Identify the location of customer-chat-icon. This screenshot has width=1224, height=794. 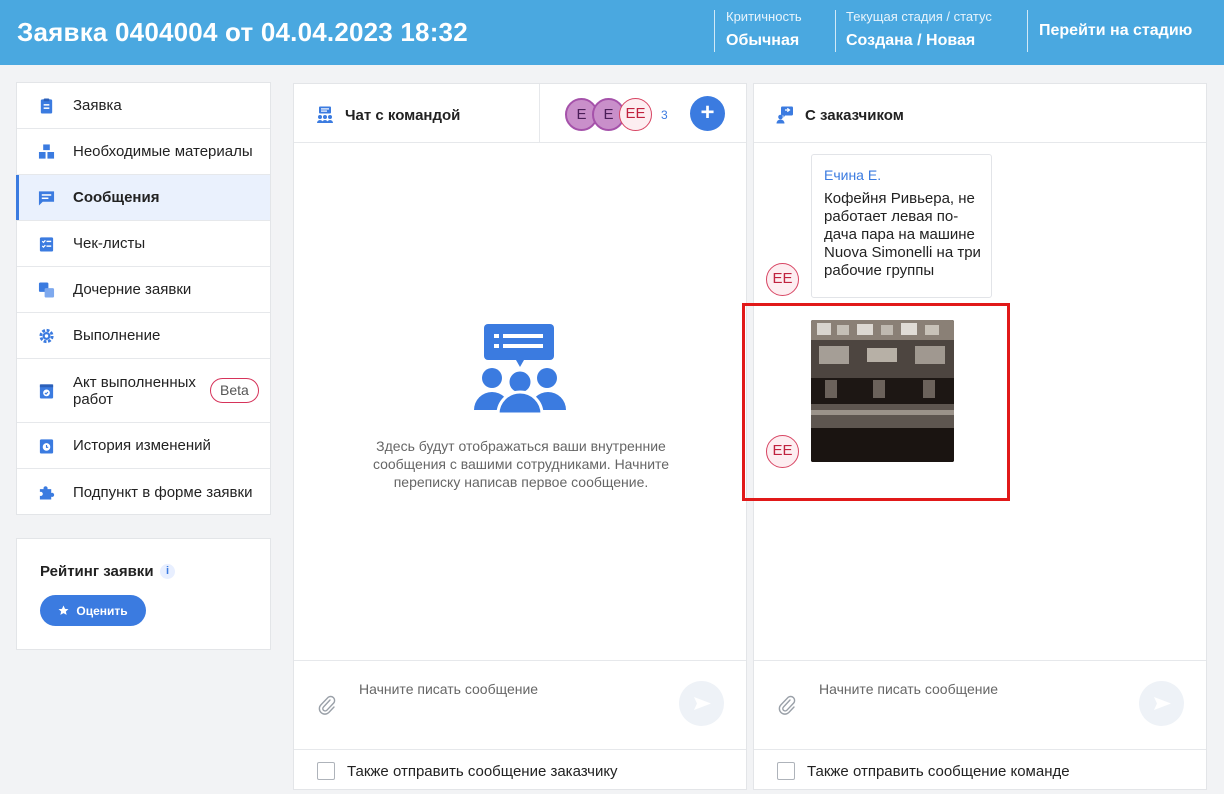
(784, 115).